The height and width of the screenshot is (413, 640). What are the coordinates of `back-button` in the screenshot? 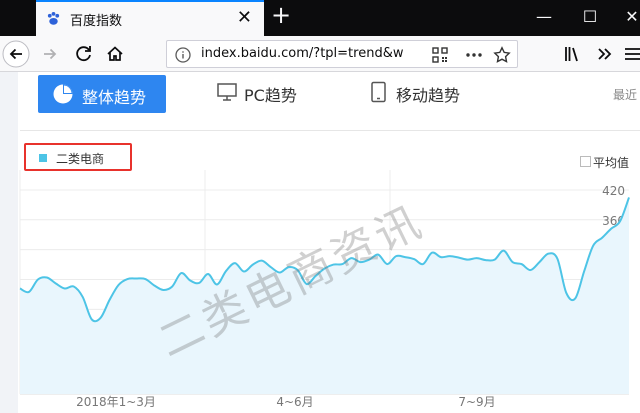 It's located at (16, 54).